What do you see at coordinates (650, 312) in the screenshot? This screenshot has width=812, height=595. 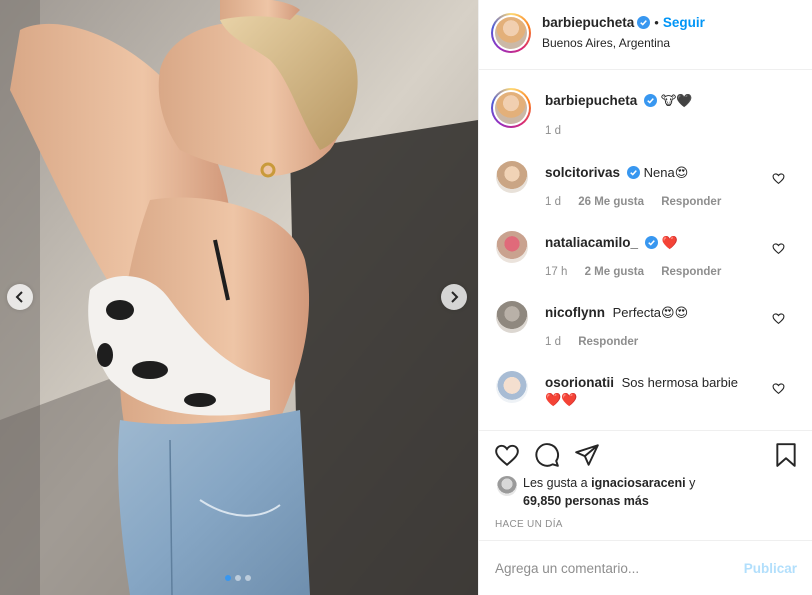 I see `comment-text: Perfecta😍😍` at bounding box center [650, 312].